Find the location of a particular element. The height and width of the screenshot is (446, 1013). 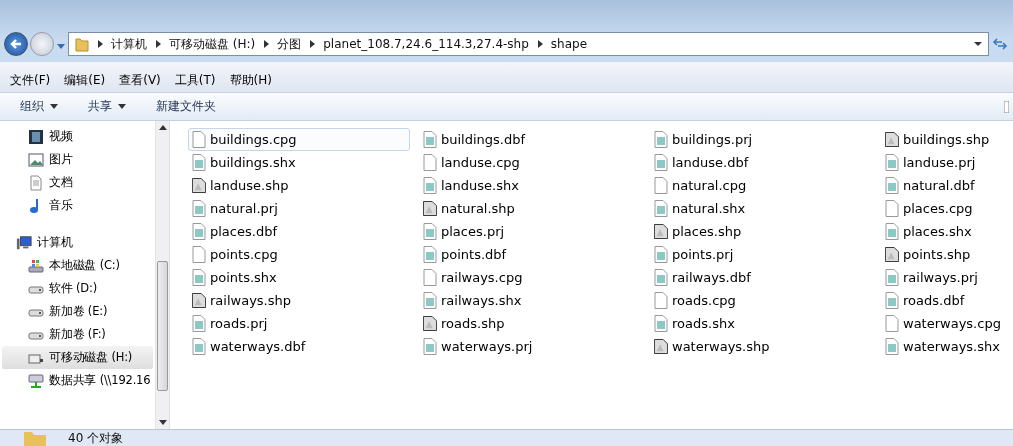

file-item: roads.shx is located at coordinates (761, 323).